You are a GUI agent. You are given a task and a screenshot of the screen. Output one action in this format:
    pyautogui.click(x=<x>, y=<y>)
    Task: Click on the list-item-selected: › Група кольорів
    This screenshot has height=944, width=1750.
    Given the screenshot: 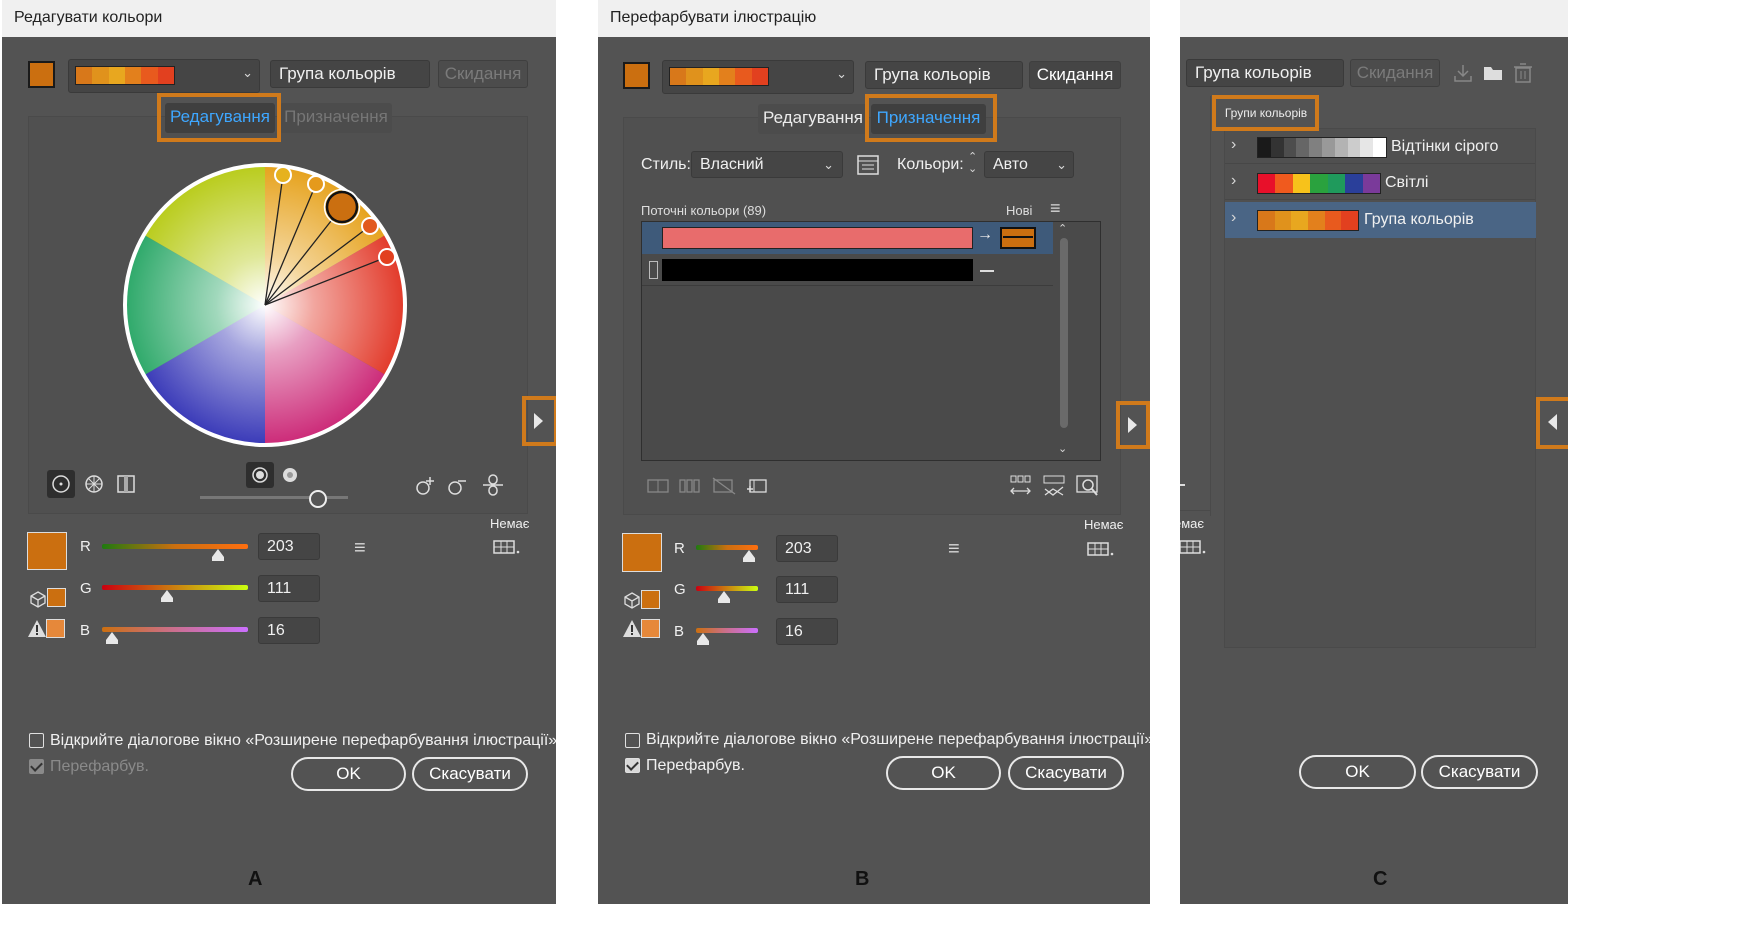 What is the action you would take?
    pyautogui.click(x=1380, y=220)
    